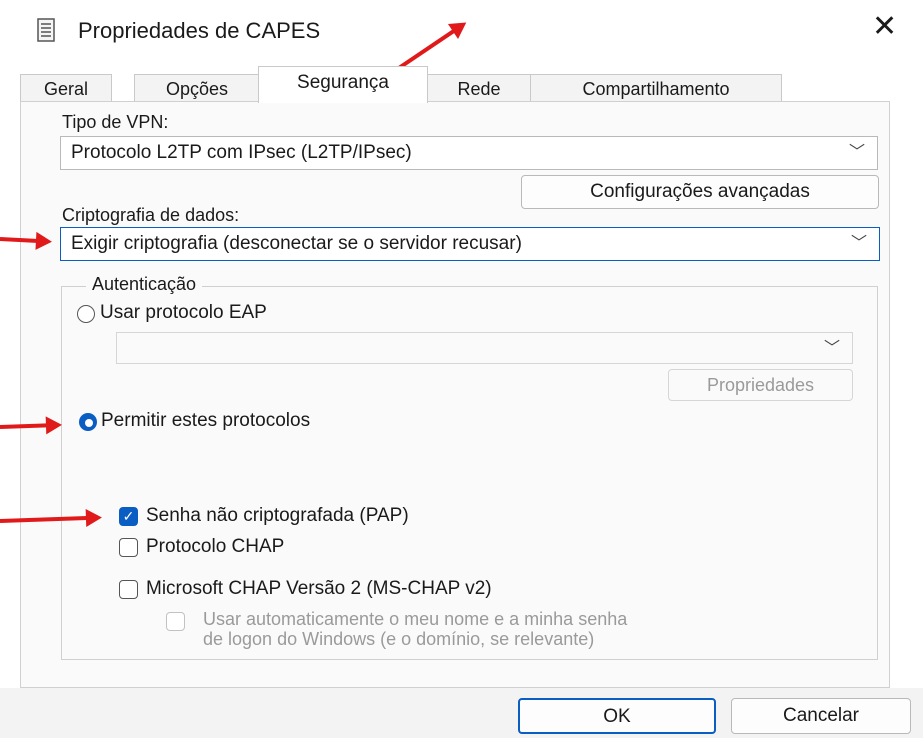 The image size is (923, 738). Describe the element at coordinates (46, 30) in the screenshot. I see `document-icon` at that location.